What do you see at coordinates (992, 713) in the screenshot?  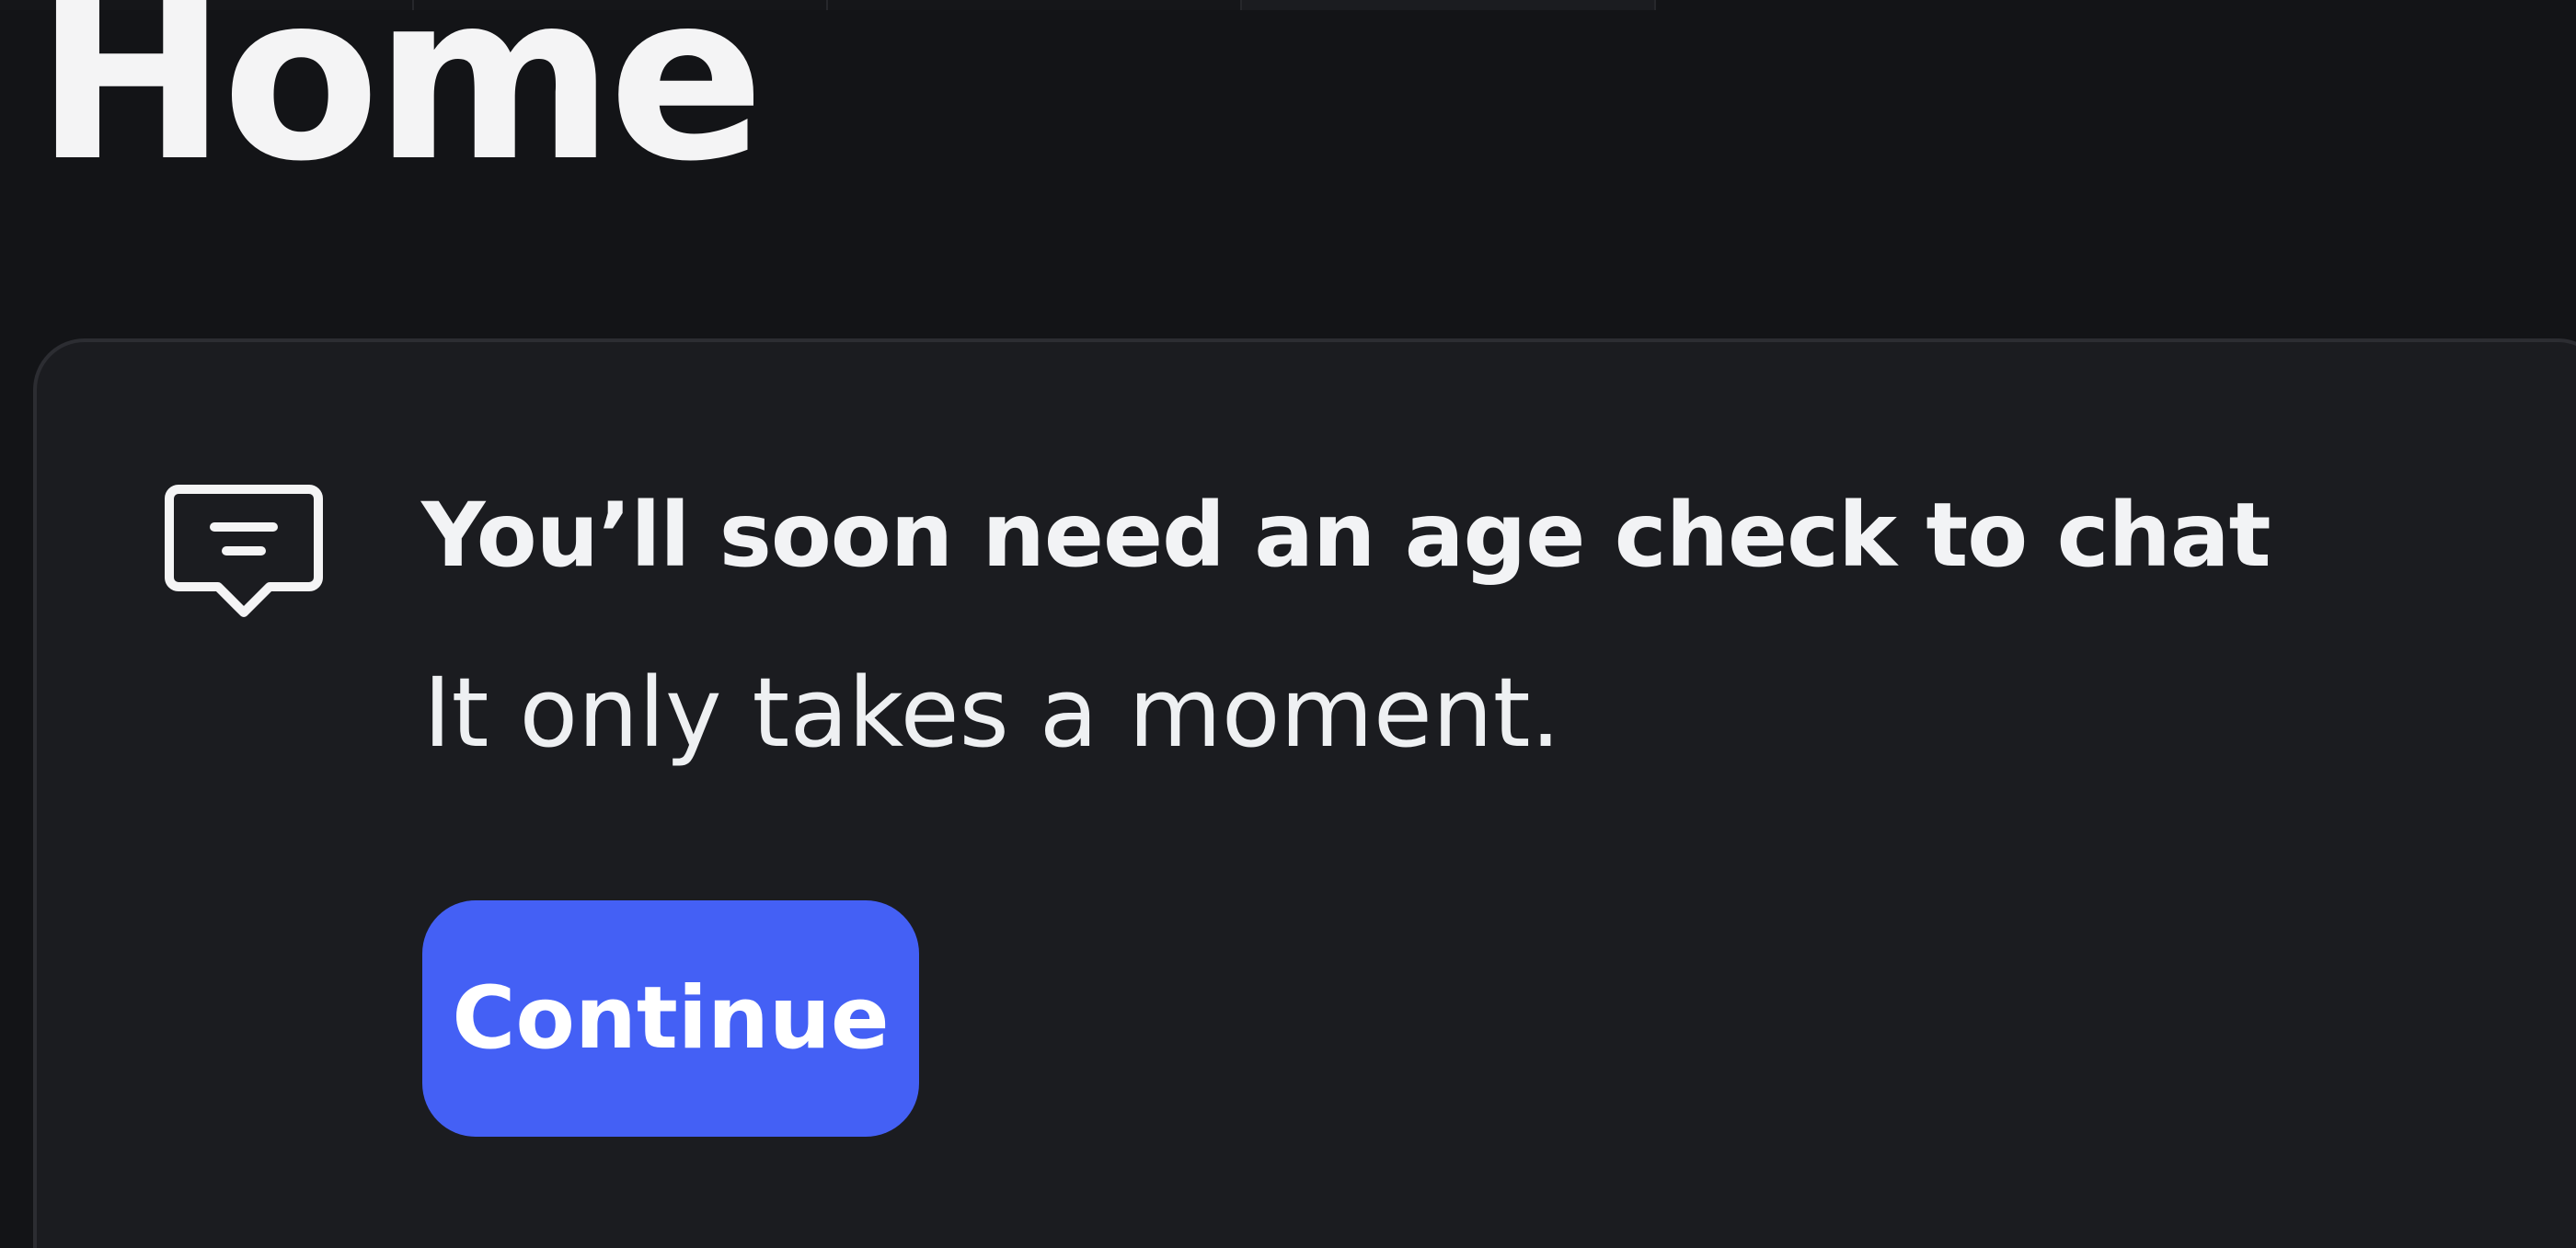 I see `notice-subtext: It only takes a moment.` at bounding box center [992, 713].